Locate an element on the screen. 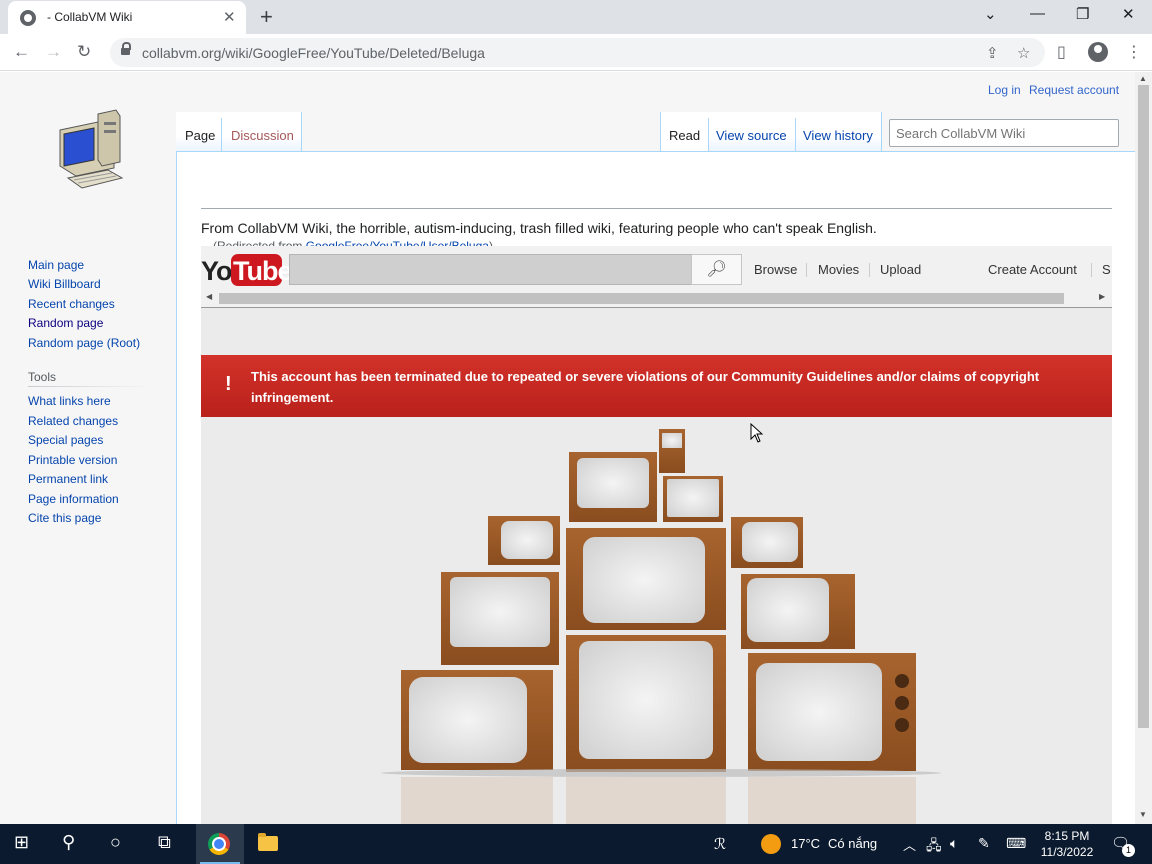 Image resolution: width=1152 pixels, height=864 pixels. login-link: Log in is located at coordinates (1004, 90).